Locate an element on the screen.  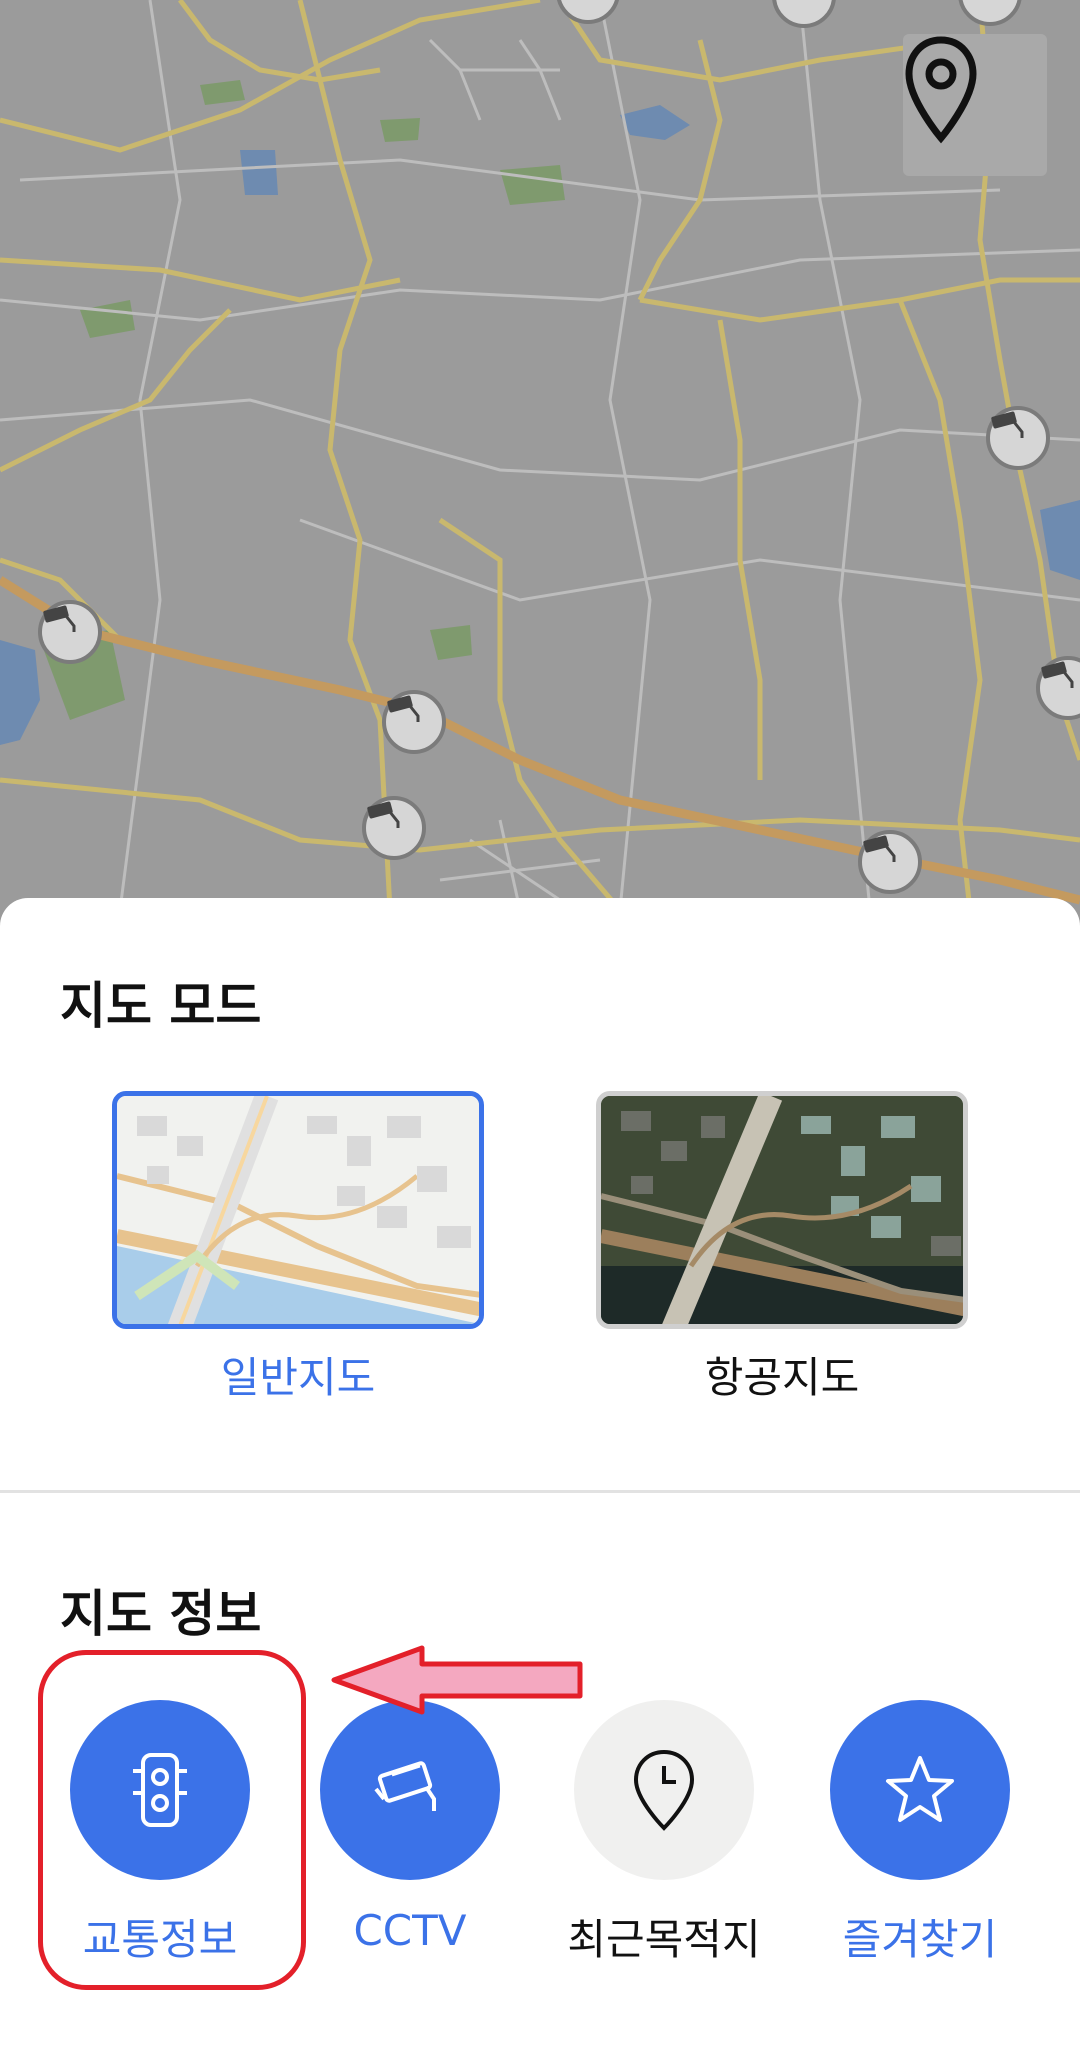
mode-label-normal-map: 일반지도 is located at coordinates (298, 1374).